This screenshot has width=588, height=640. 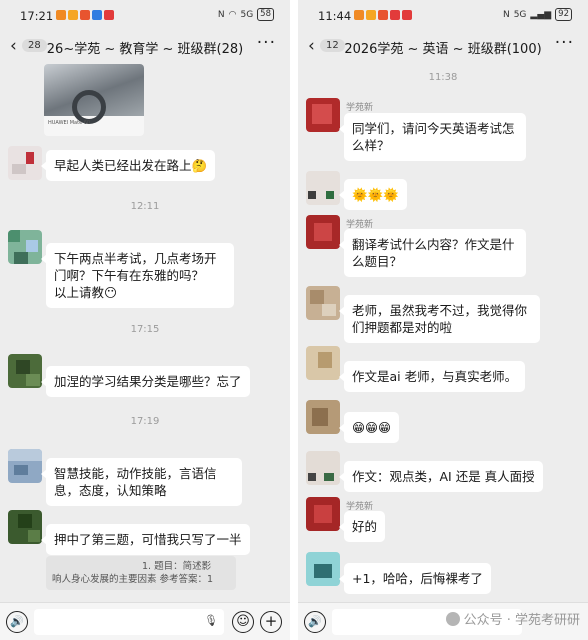 I want to click on microphone-icon: 🎙, so click(x=211, y=620).